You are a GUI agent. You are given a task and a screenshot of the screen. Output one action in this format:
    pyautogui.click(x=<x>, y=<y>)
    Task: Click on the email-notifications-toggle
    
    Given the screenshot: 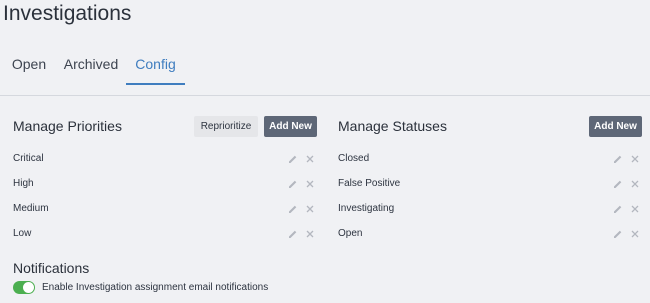 What is the action you would take?
    pyautogui.click(x=24, y=287)
    